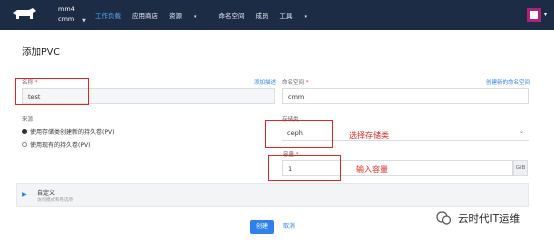  What do you see at coordinates (289, 227) in the screenshot?
I see `cancel-button: 取消` at bounding box center [289, 227].